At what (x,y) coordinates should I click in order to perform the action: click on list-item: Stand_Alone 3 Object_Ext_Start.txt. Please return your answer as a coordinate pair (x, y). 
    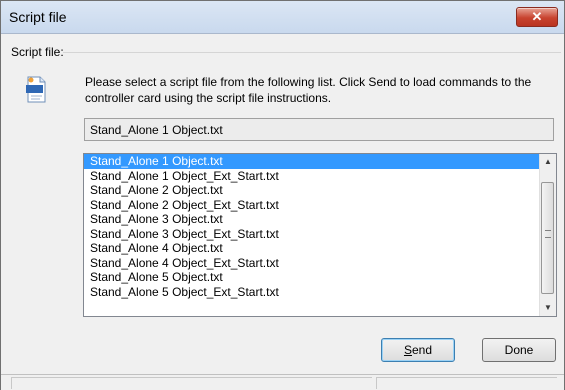
    Looking at the image, I should click on (312, 234).